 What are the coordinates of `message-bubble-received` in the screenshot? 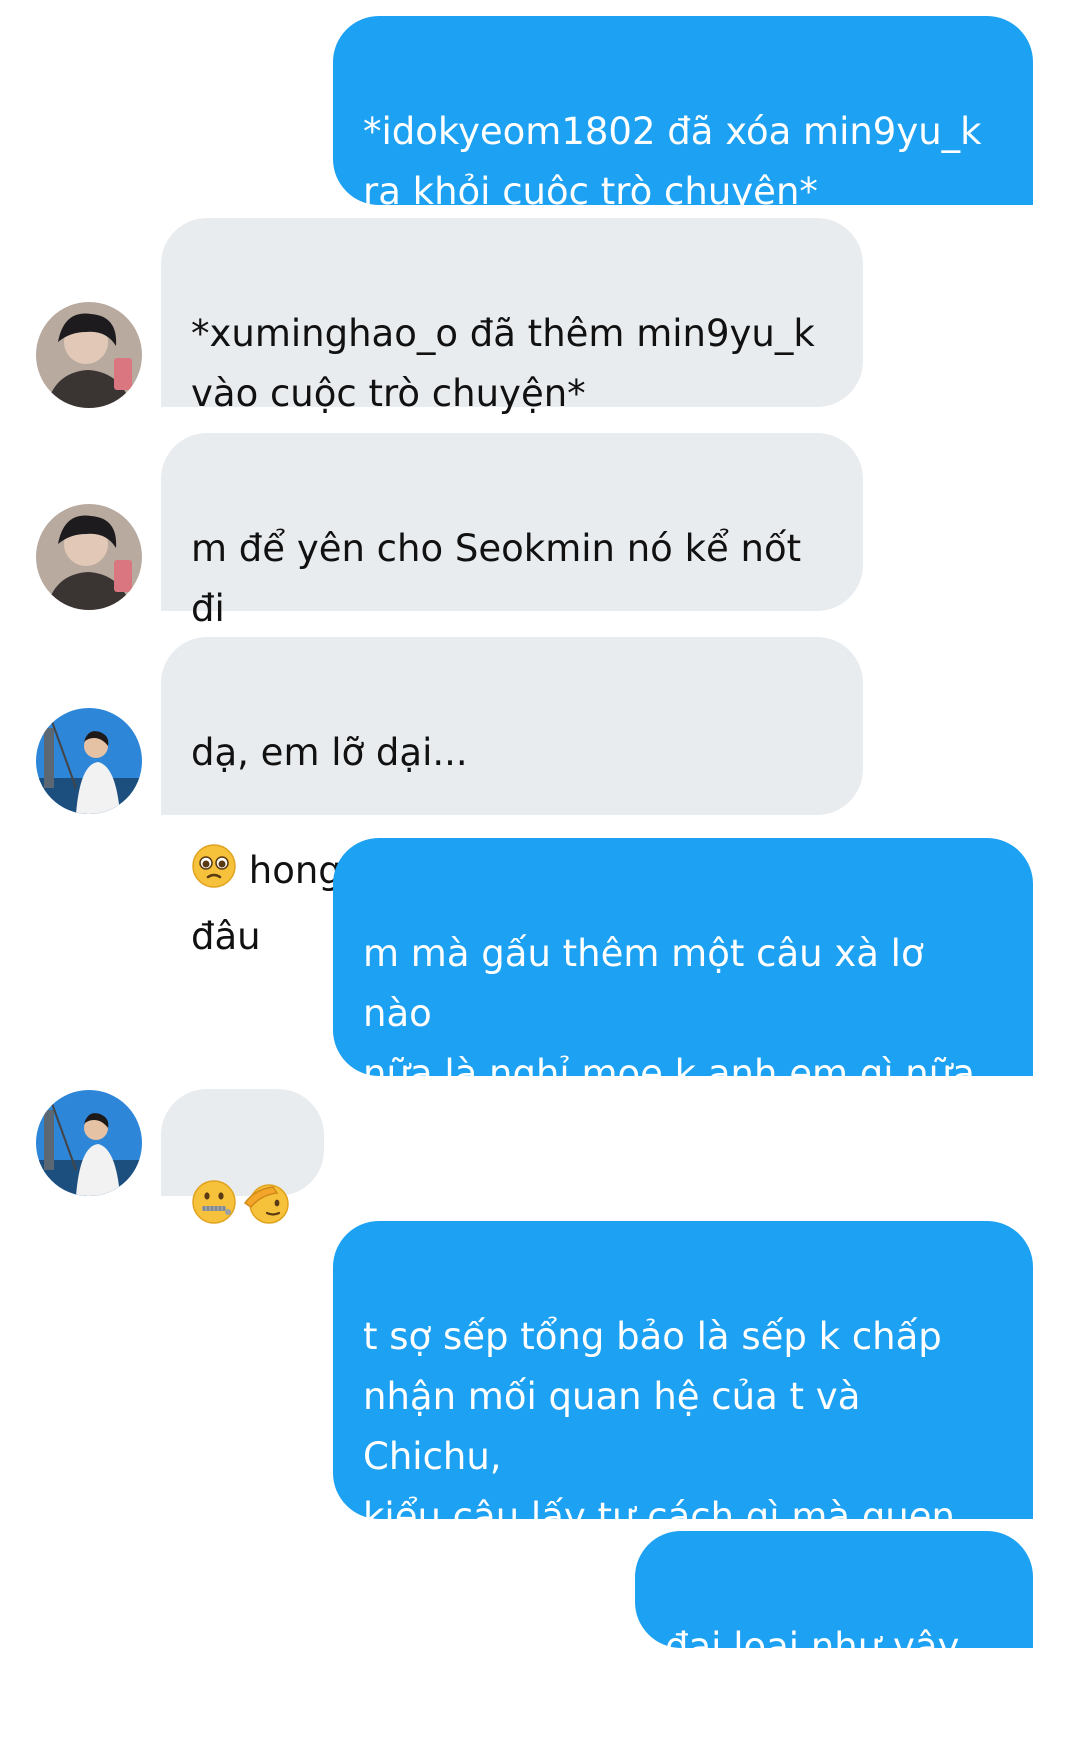 It's located at (242, 1156).